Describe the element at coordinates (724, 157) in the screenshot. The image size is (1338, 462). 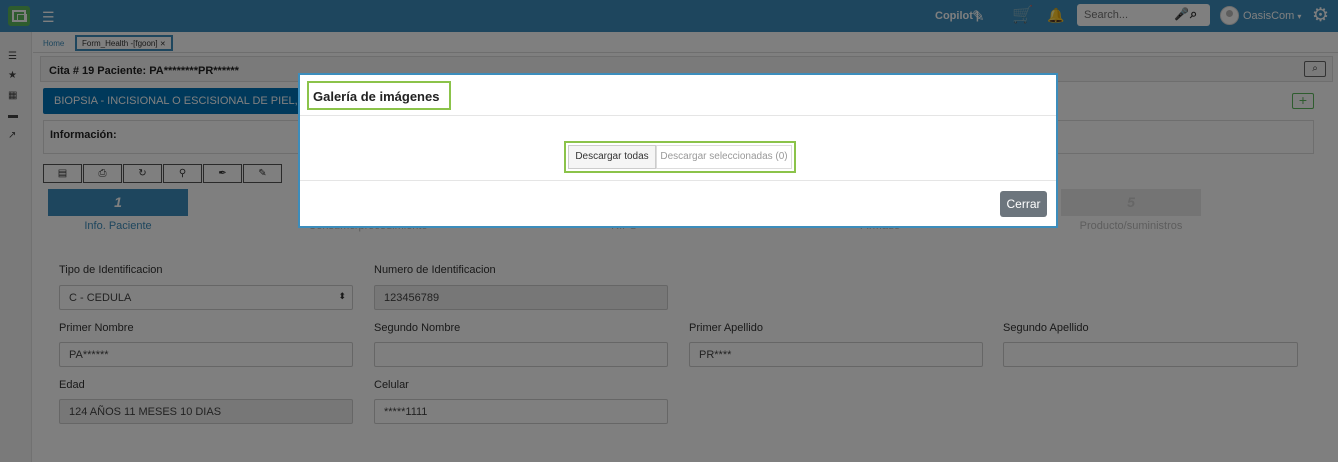
I see `download-selected-button: Descargar seleccionadas (0)` at that location.